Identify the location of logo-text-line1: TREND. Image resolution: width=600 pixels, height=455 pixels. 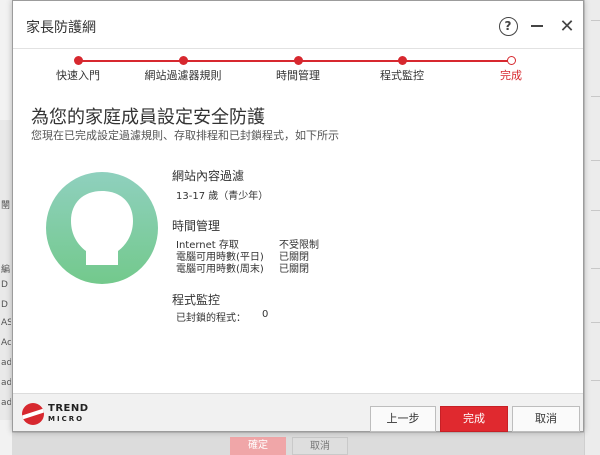
(68, 408).